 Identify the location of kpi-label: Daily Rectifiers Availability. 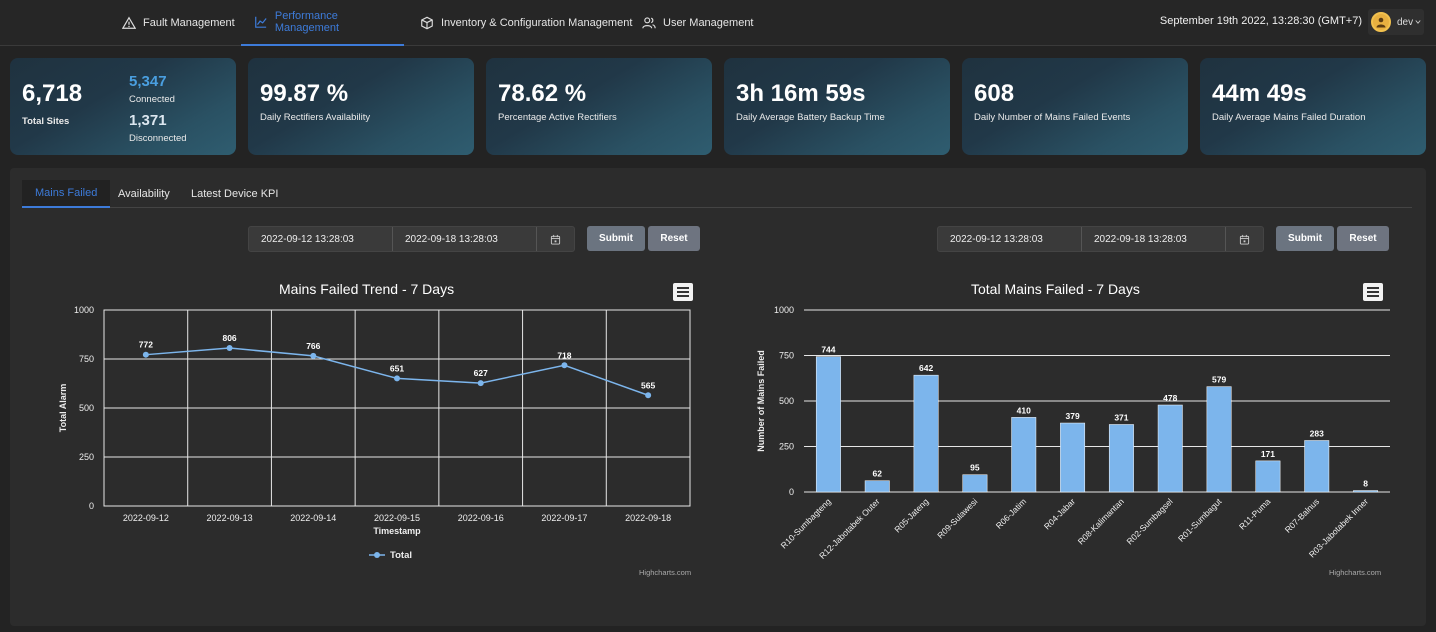
(315, 117).